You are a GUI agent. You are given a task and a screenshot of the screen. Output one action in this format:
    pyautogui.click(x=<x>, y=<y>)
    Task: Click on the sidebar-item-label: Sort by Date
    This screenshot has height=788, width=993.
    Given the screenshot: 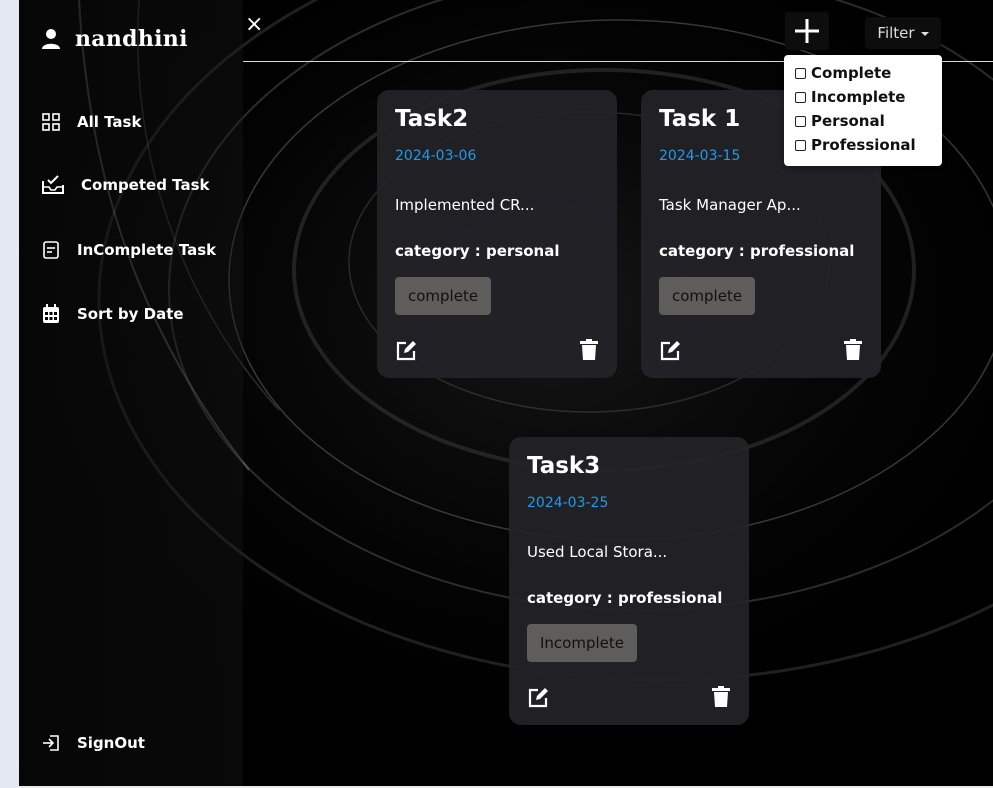 What is the action you would take?
    pyautogui.click(x=130, y=314)
    